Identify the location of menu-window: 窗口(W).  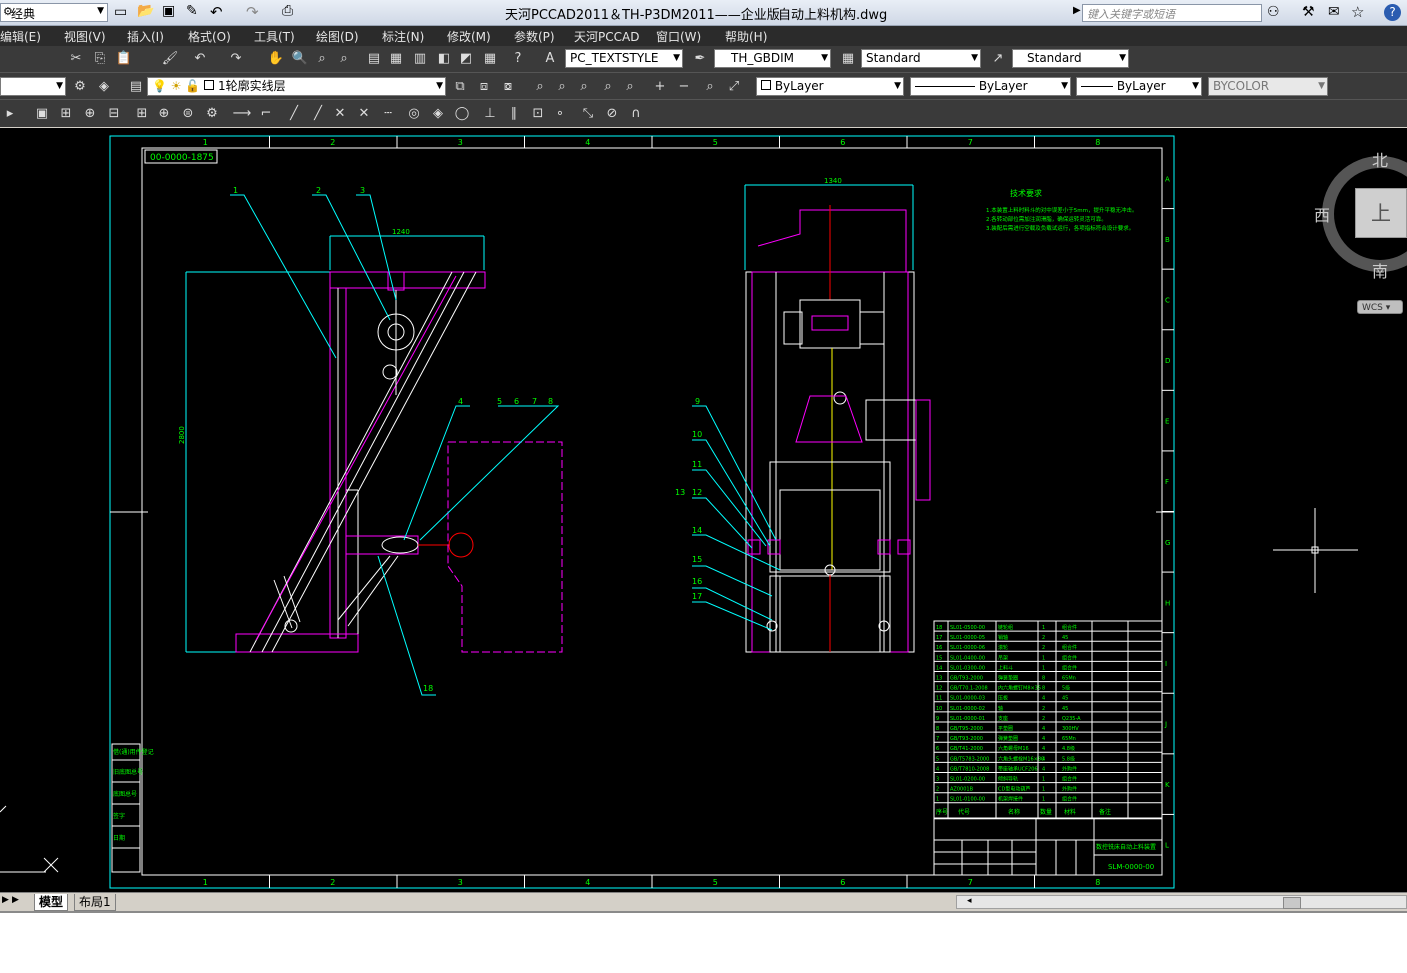
(678, 36).